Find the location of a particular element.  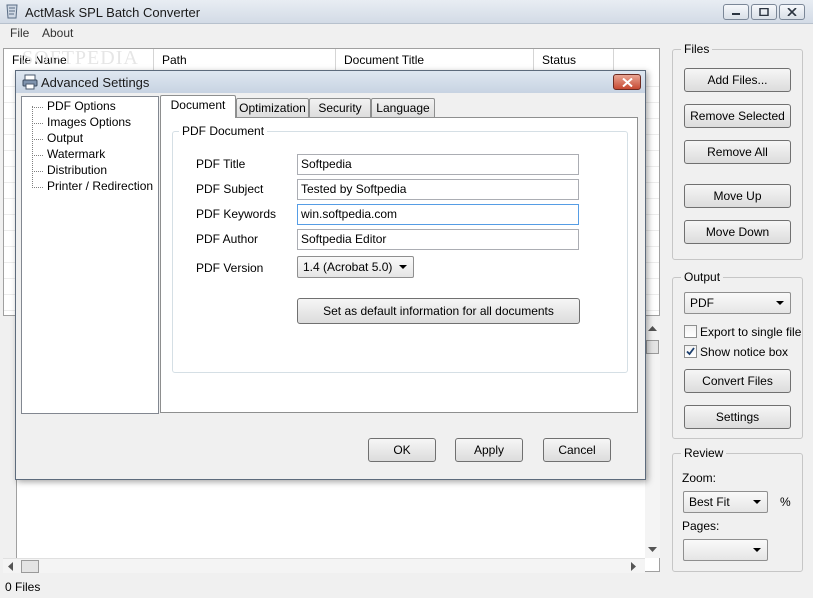

zoom-value: Best Fit is located at coordinates (709, 502).